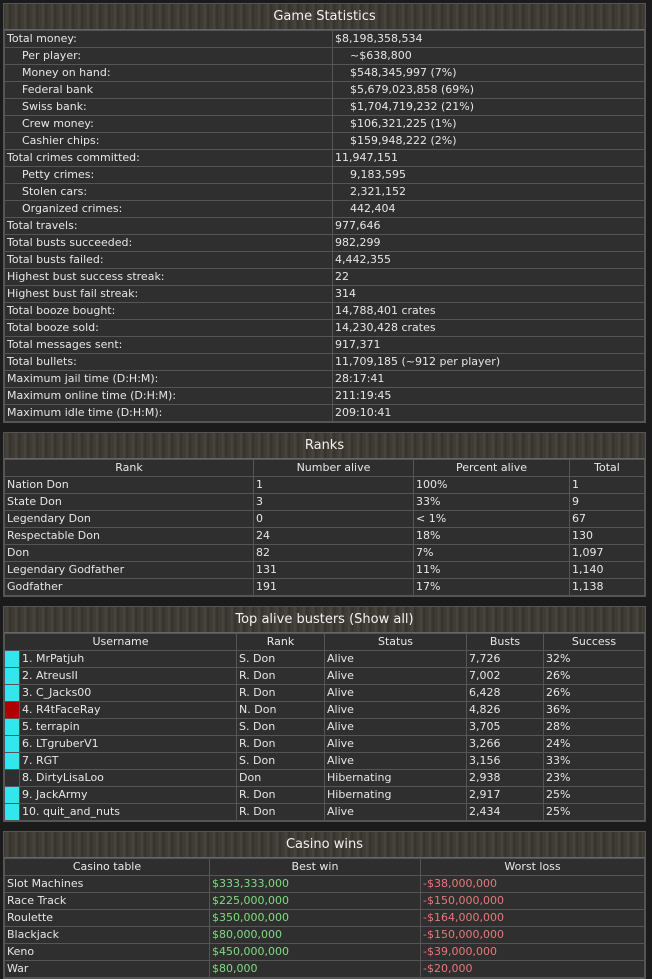 The height and width of the screenshot is (979, 652). What do you see at coordinates (607, 485) in the screenshot?
I see `rank-cell: 1` at bounding box center [607, 485].